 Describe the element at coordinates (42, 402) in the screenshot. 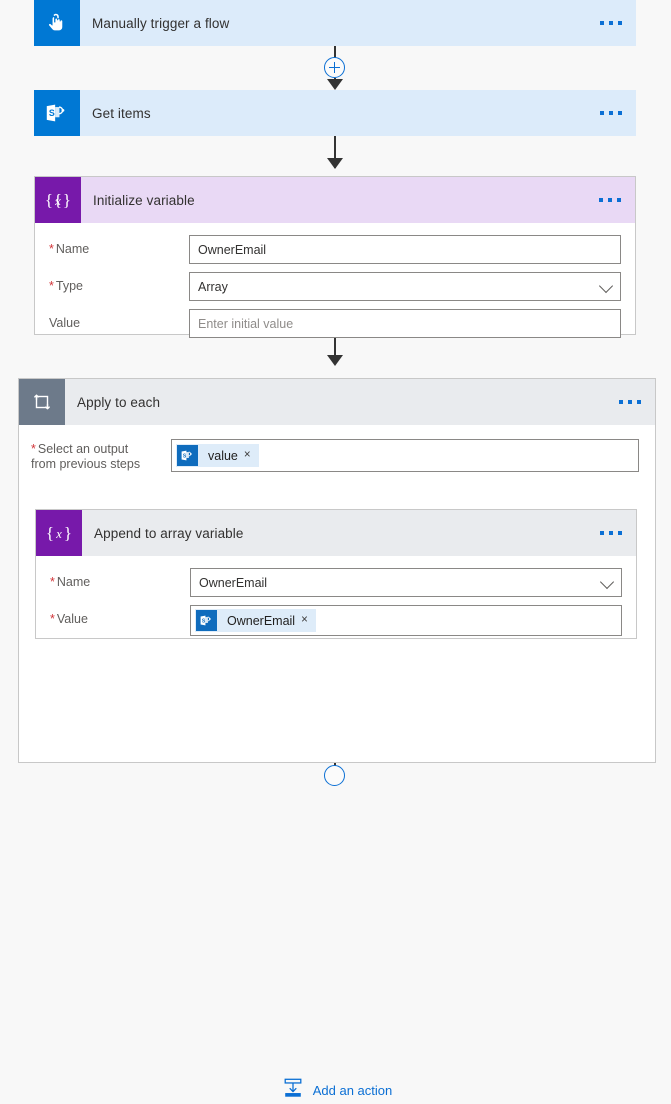

I see `loop-icon` at that location.